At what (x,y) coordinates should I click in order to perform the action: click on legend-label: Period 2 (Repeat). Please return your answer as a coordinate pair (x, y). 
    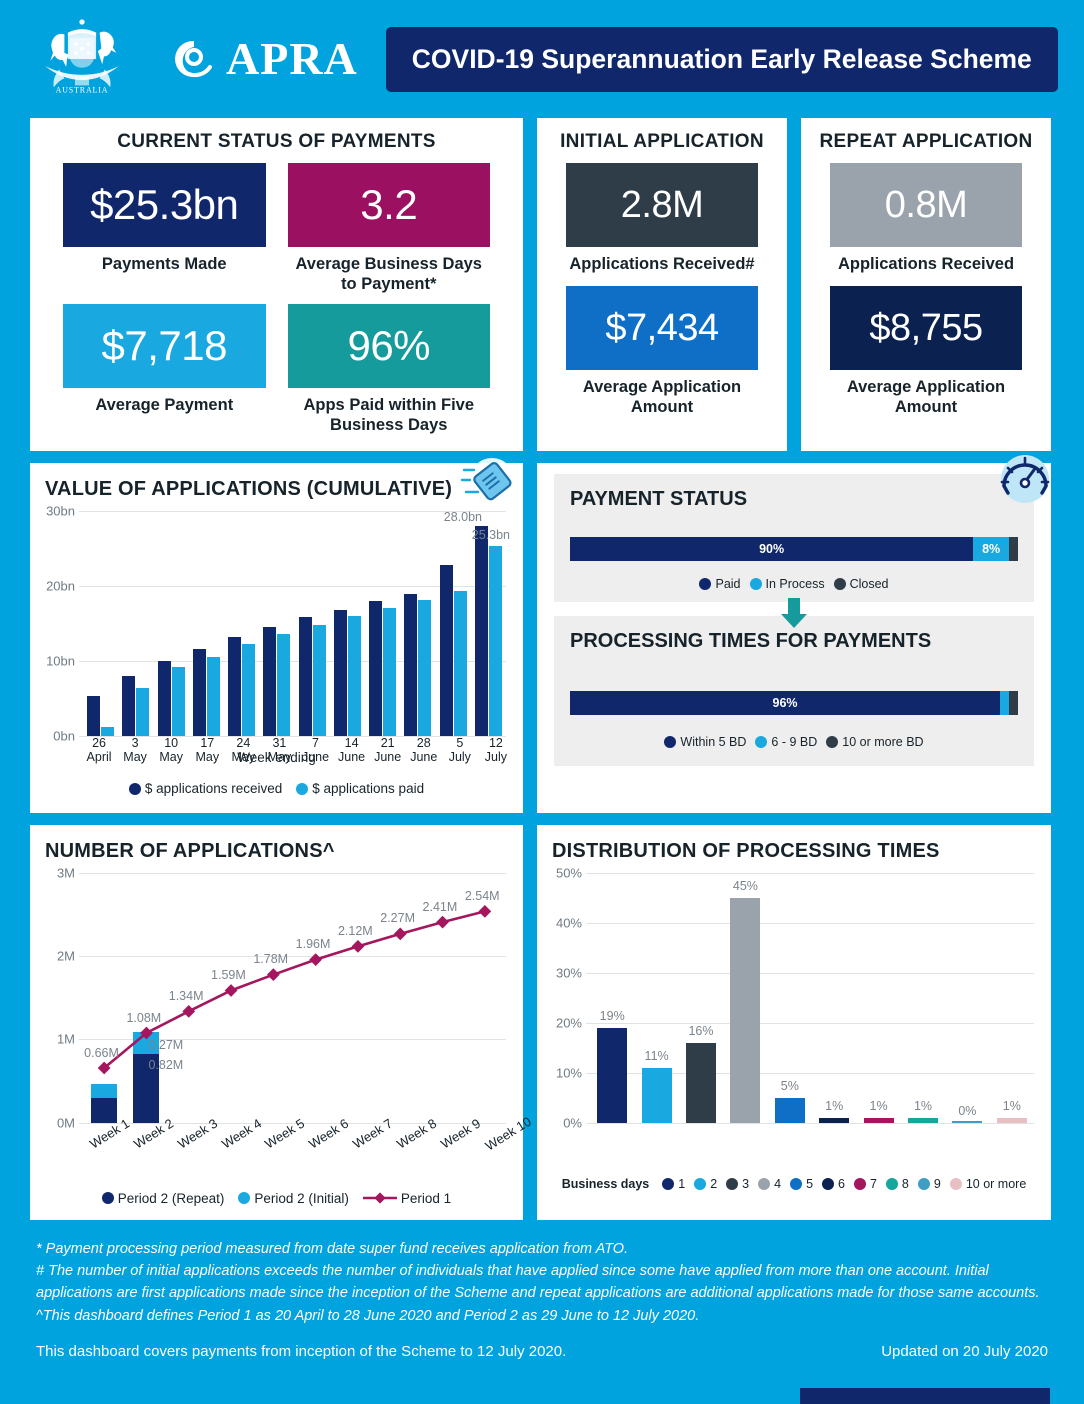
    Looking at the image, I should click on (171, 1198).